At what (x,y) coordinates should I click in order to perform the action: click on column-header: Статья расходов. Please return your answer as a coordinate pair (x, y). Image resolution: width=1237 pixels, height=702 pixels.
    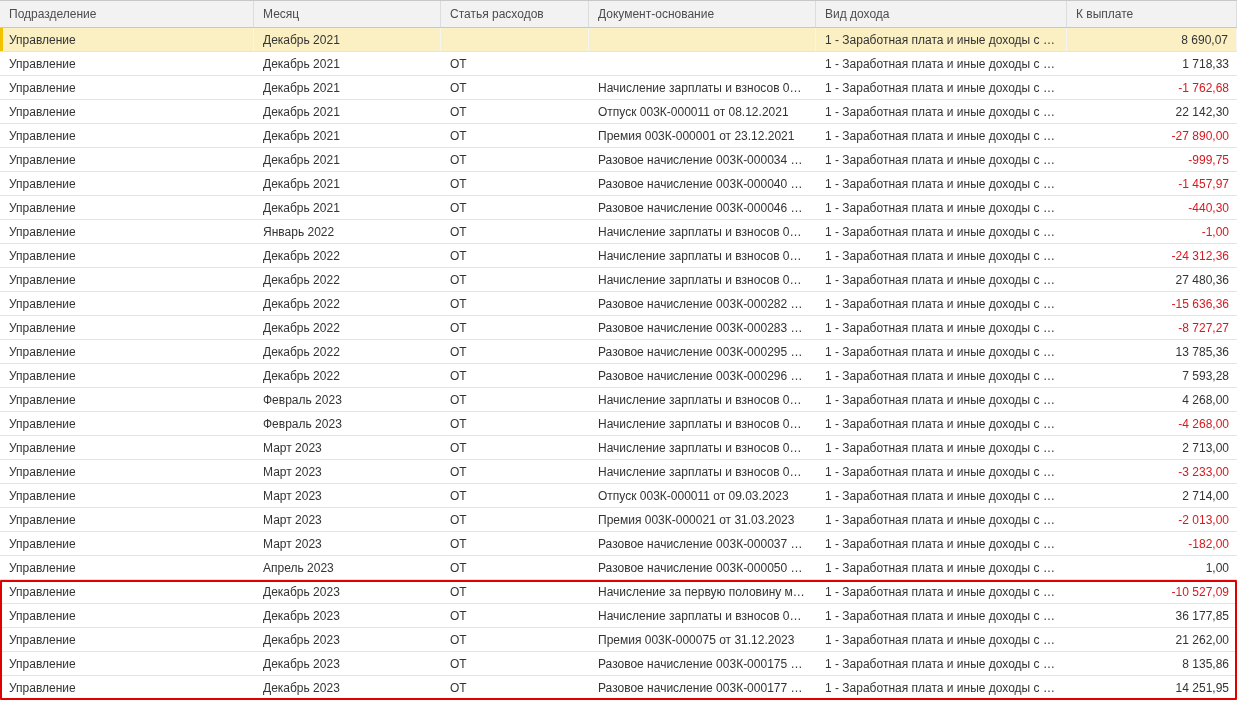
    Looking at the image, I should click on (515, 14).